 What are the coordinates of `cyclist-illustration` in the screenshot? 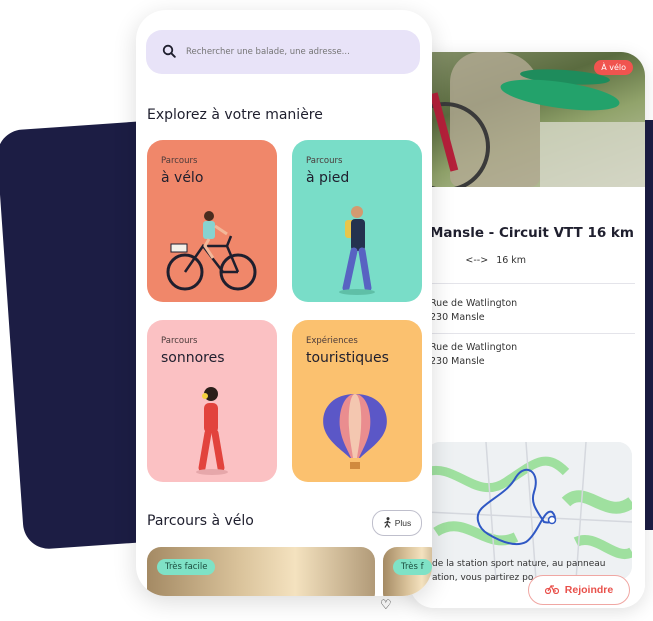 It's located at (211, 251).